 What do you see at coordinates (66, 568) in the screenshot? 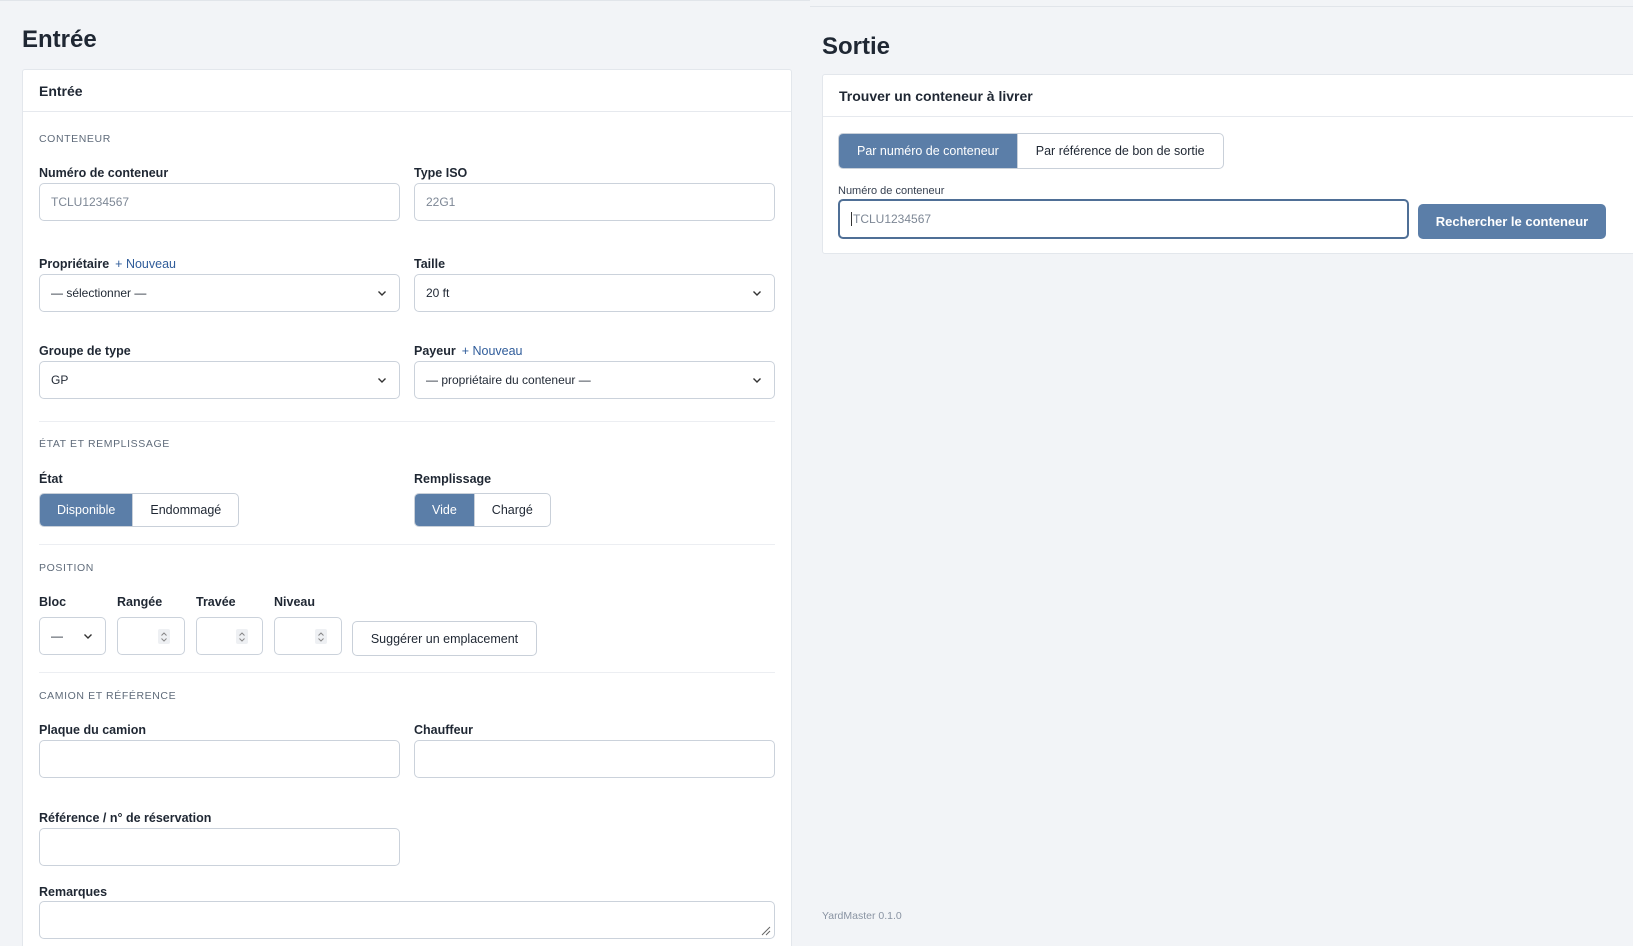
I see `section-position: POSITION` at bounding box center [66, 568].